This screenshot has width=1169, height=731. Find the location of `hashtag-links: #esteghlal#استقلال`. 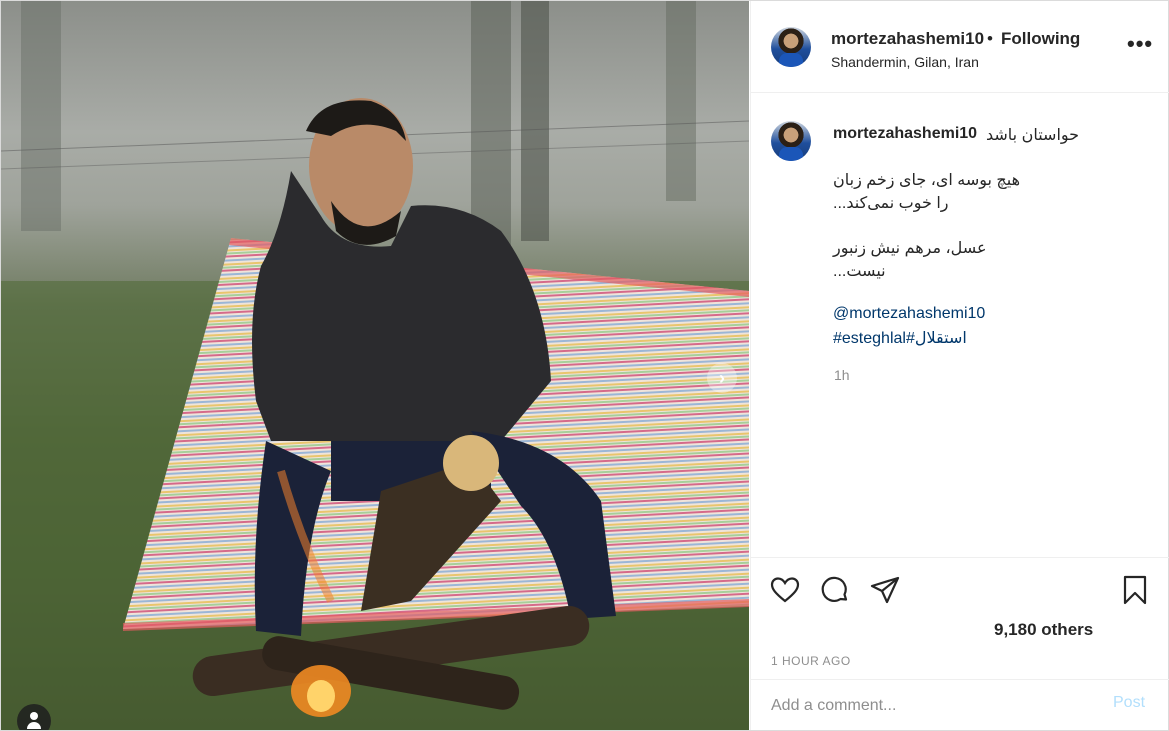

hashtag-links: #esteghlal#استقلال is located at coordinates (900, 338).